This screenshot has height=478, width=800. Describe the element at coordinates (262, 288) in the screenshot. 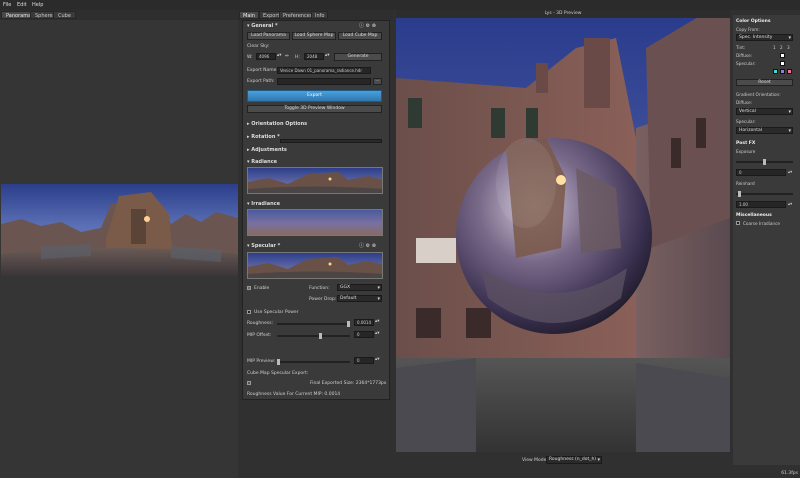

I see `enable-label: Enable` at that location.